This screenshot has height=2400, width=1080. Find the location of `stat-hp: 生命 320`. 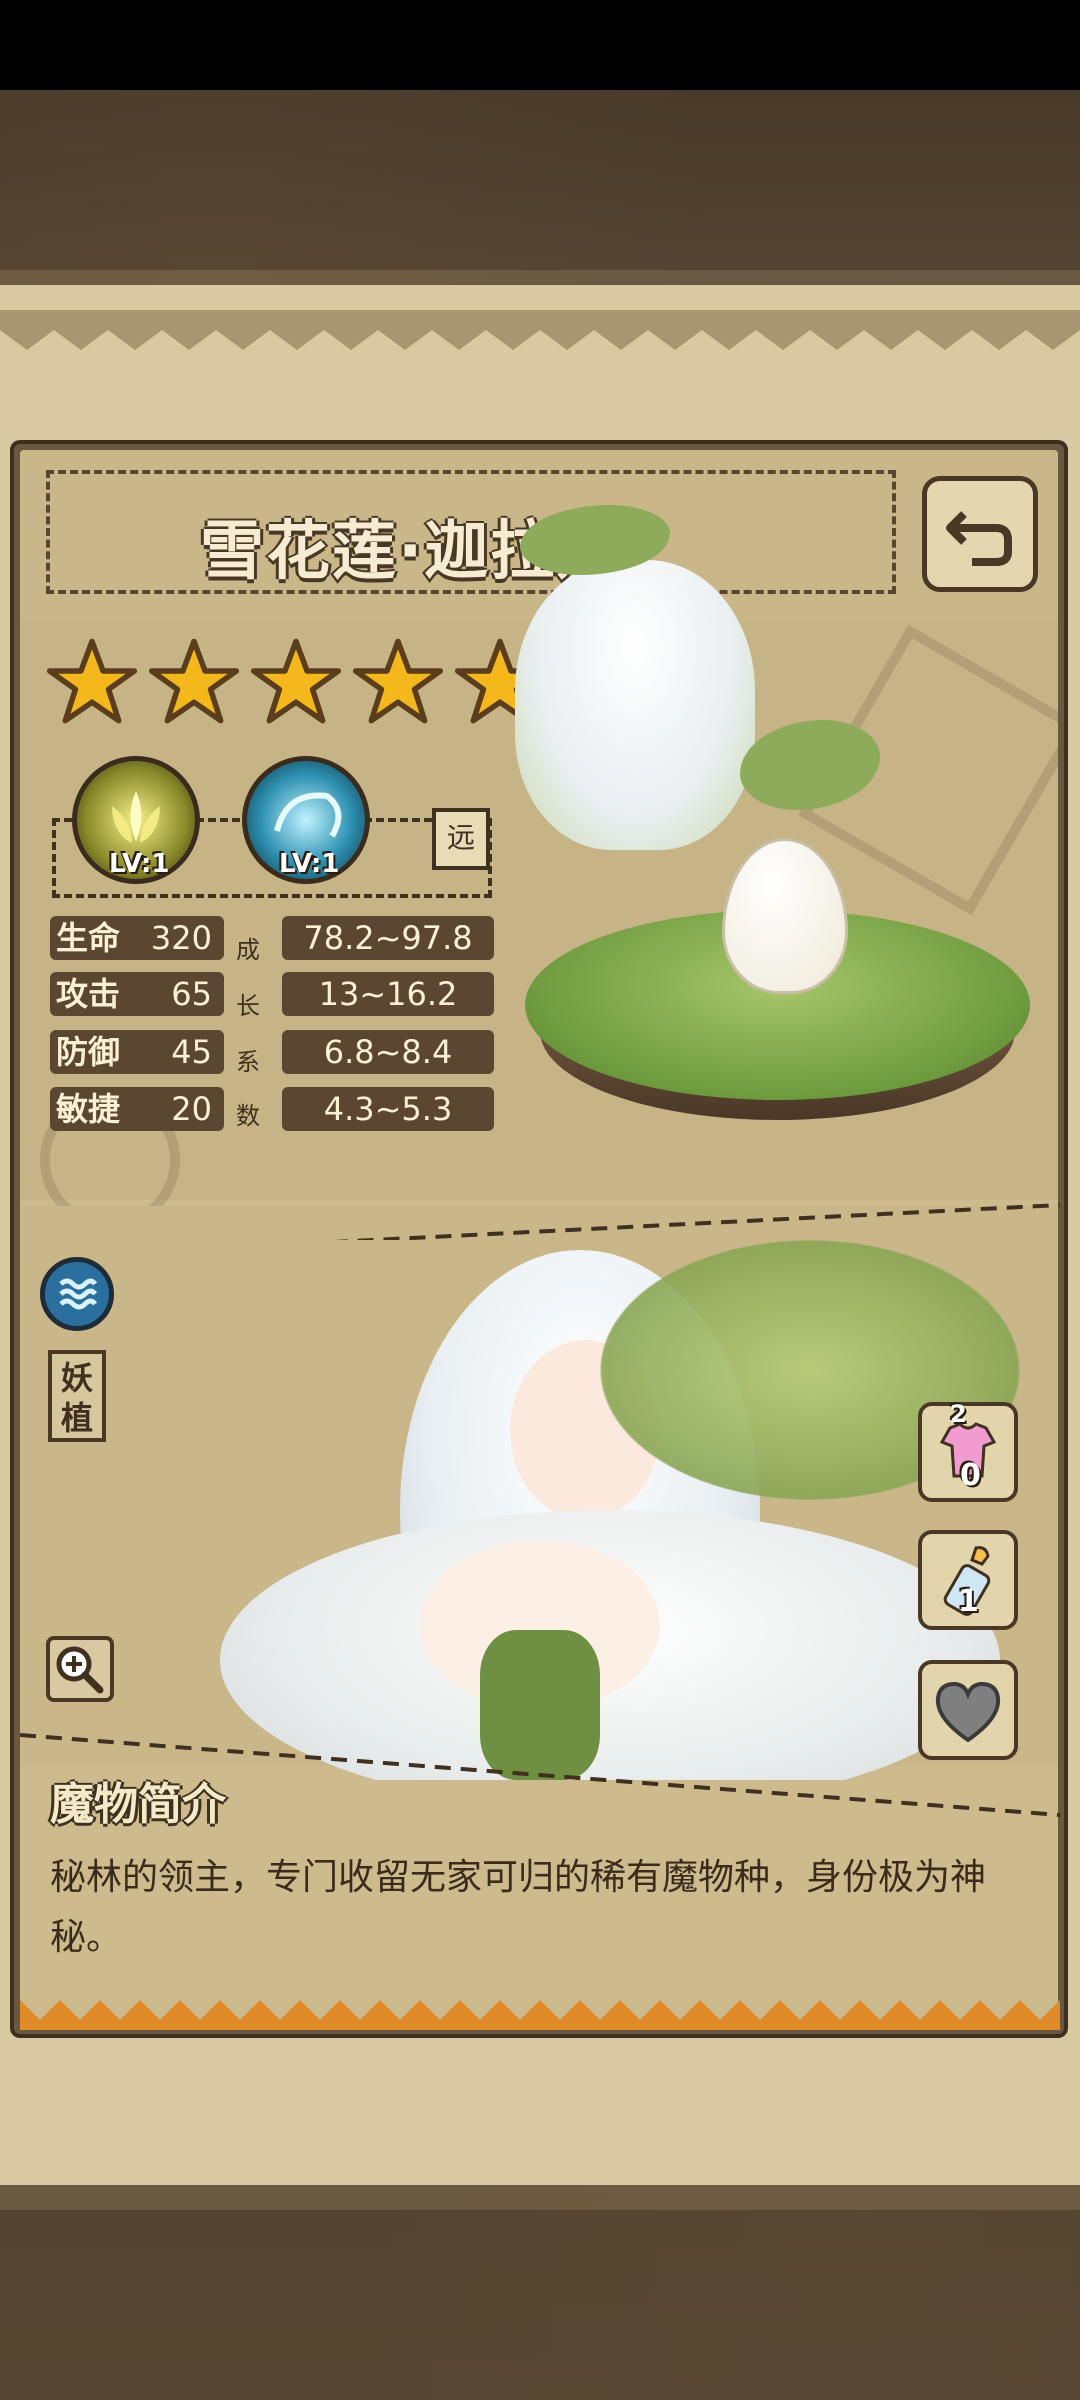

stat-hp: 生命 320 is located at coordinates (137, 938).